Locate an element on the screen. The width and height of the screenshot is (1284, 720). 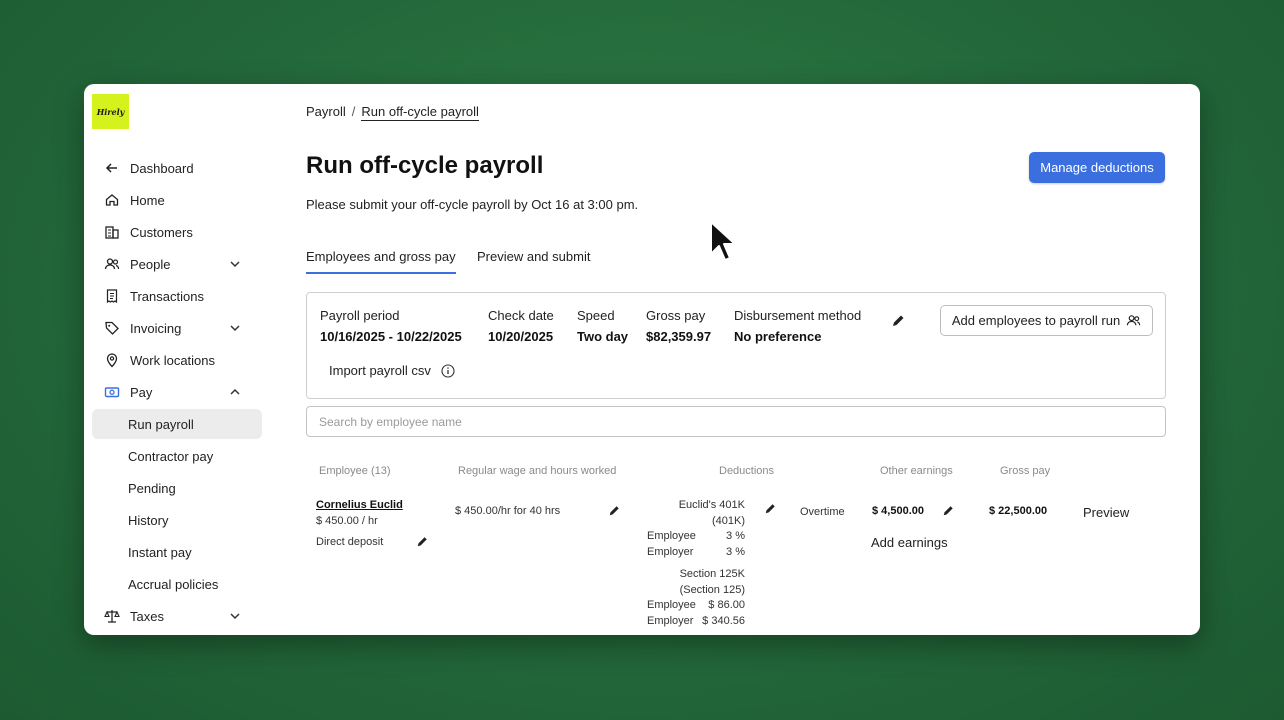
sidebar-item-pay: Pay is located at coordinates (177, 392).